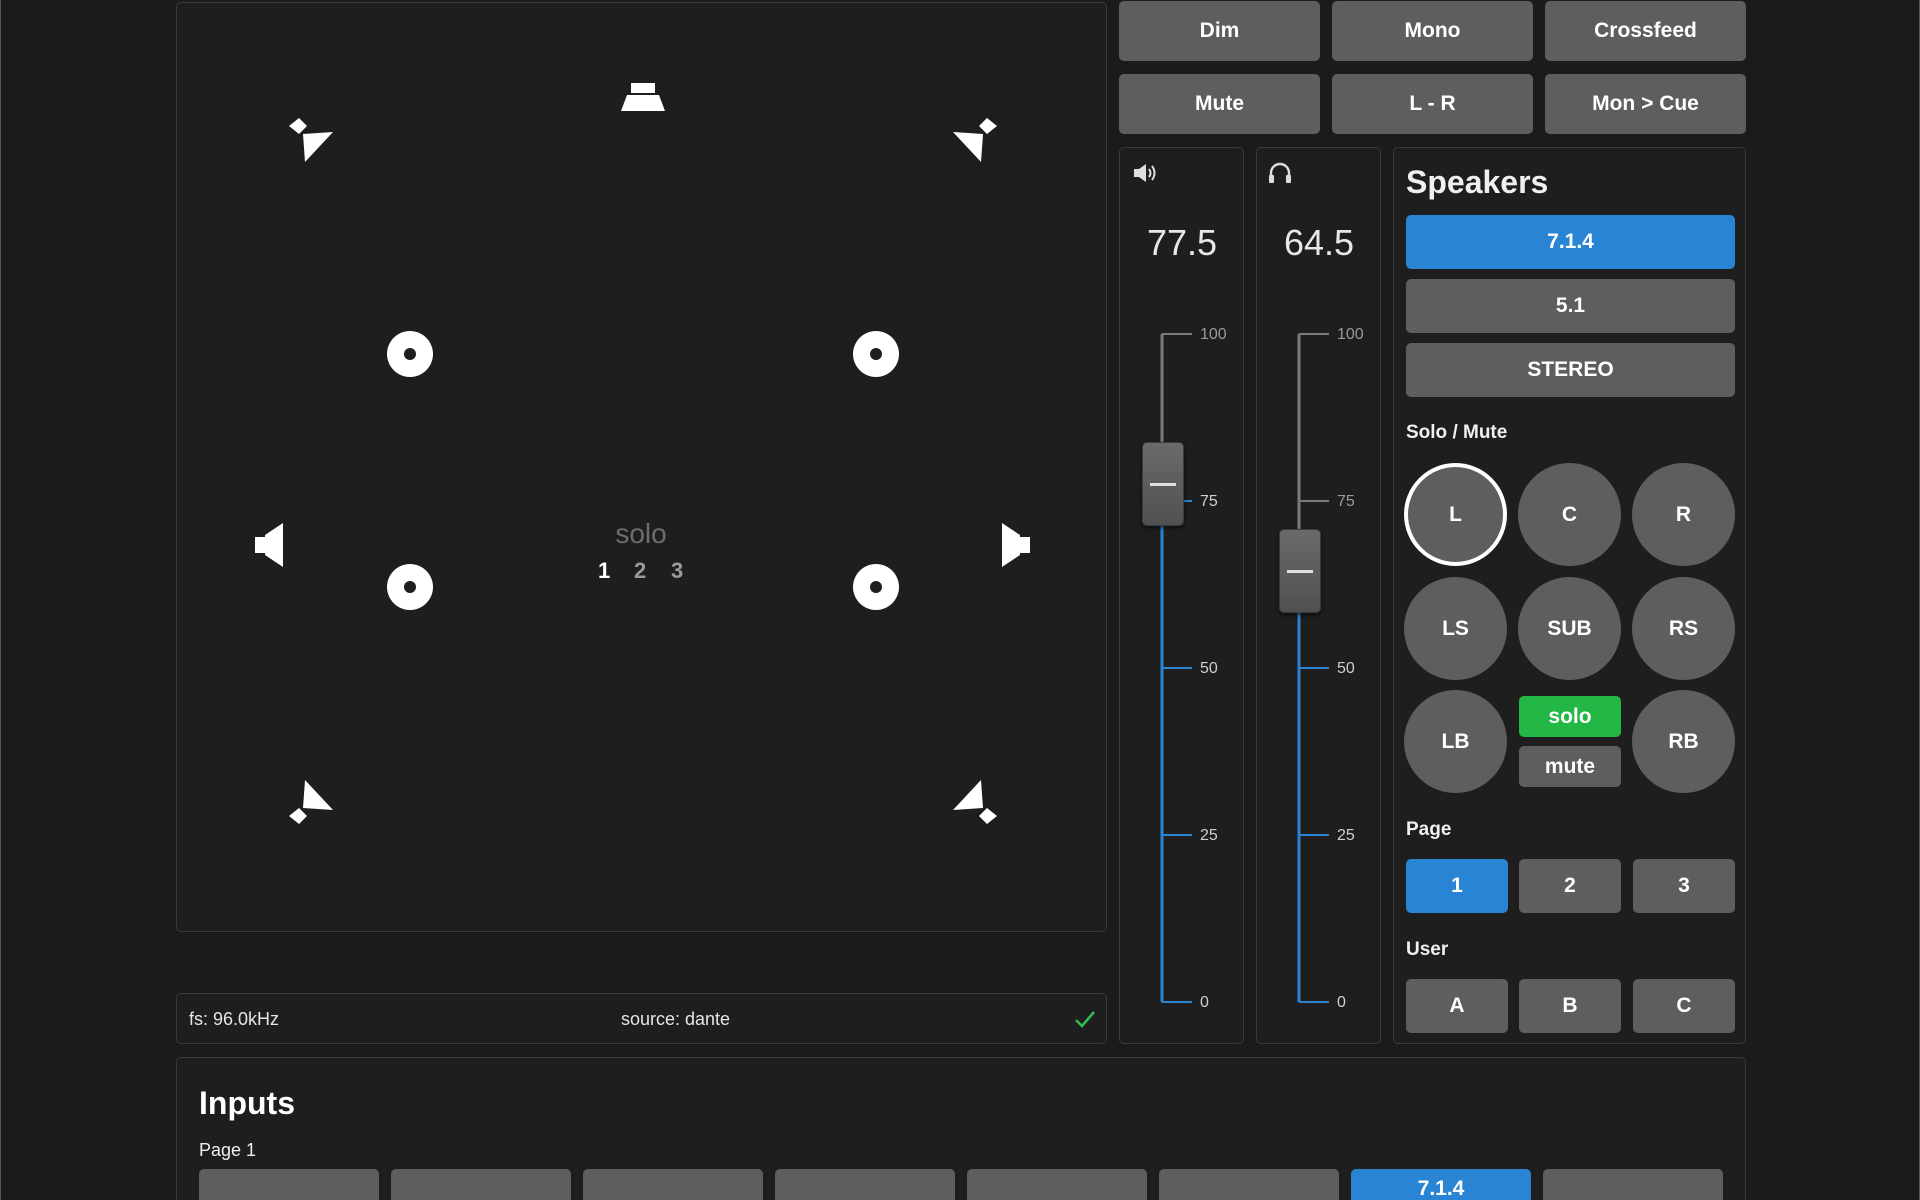 Image resolution: width=1920 pixels, height=1200 pixels. Describe the element at coordinates (1455, 514) in the screenshot. I see `channel-l-button: L` at that location.